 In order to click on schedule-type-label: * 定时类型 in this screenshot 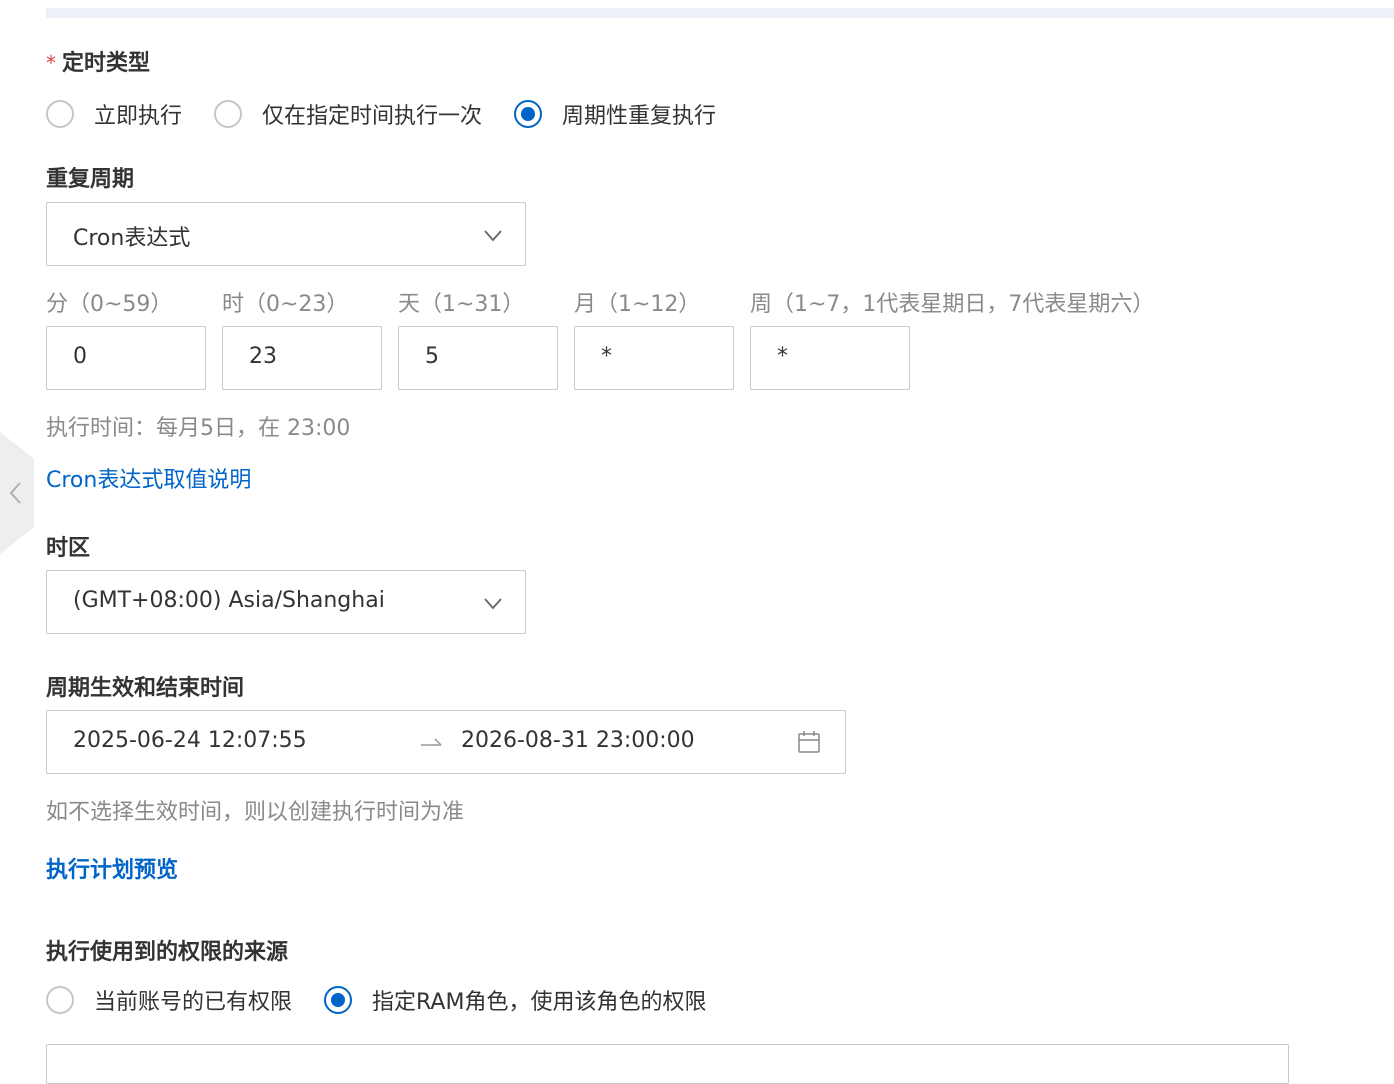, I will do `click(98, 61)`.